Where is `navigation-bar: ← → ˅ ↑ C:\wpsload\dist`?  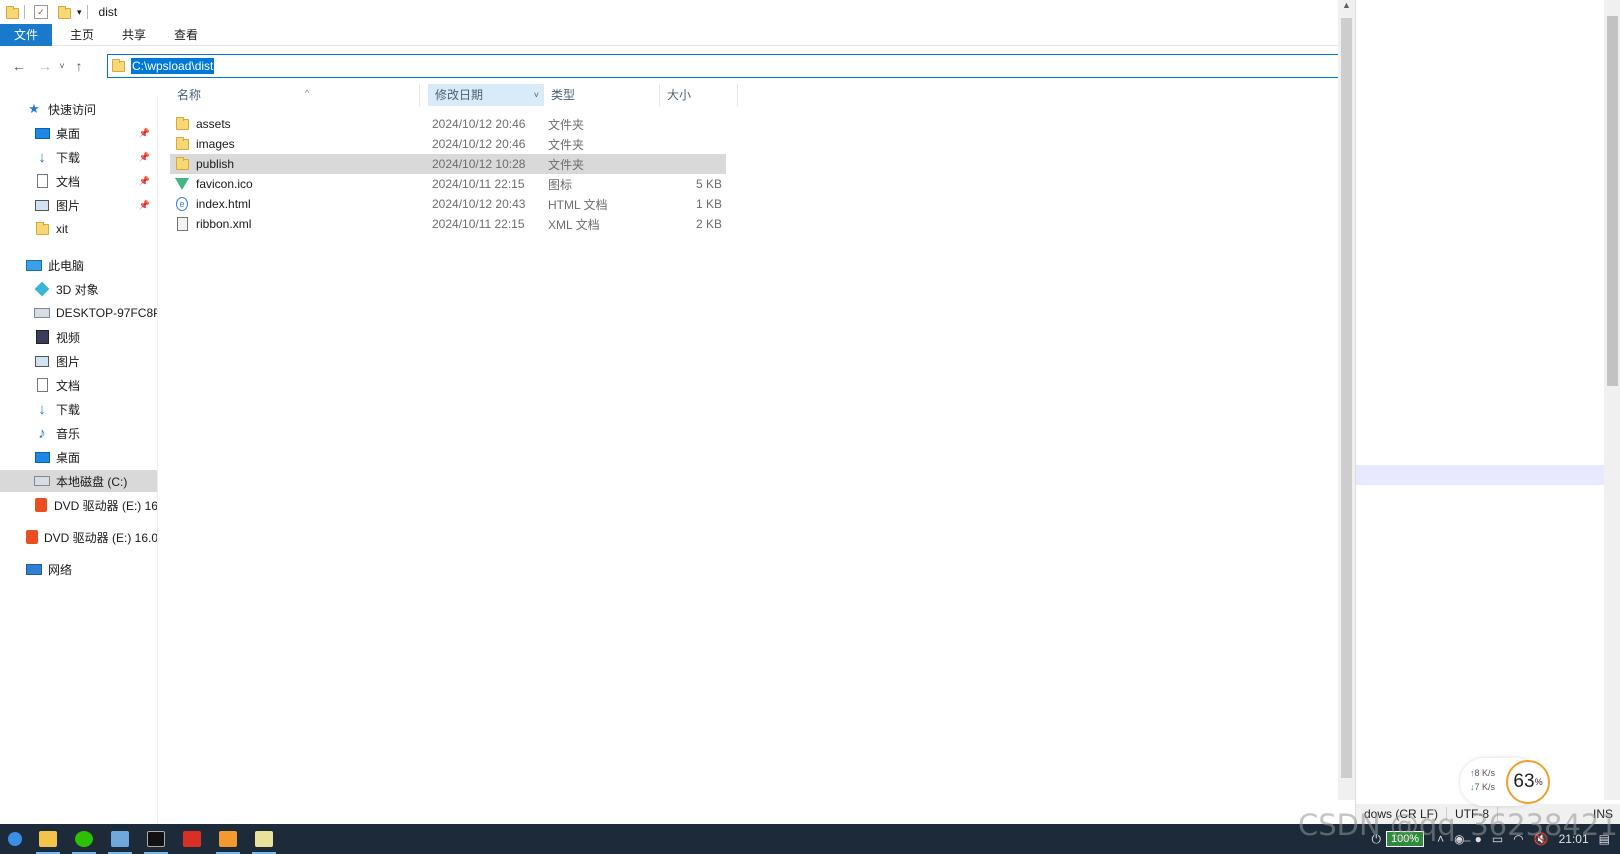 navigation-bar: ← → ˅ ↑ C:\wpsload\dist is located at coordinates (675, 66).